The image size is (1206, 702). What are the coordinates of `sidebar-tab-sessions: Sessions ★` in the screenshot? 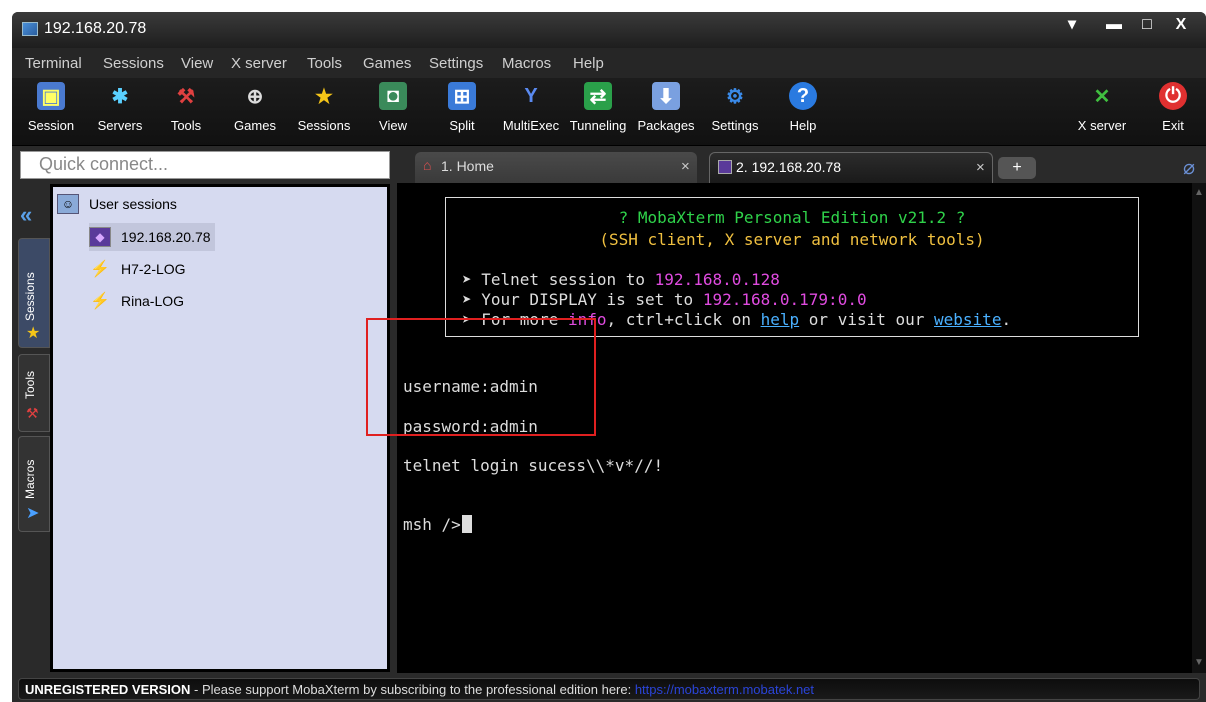 It's located at (34, 293).